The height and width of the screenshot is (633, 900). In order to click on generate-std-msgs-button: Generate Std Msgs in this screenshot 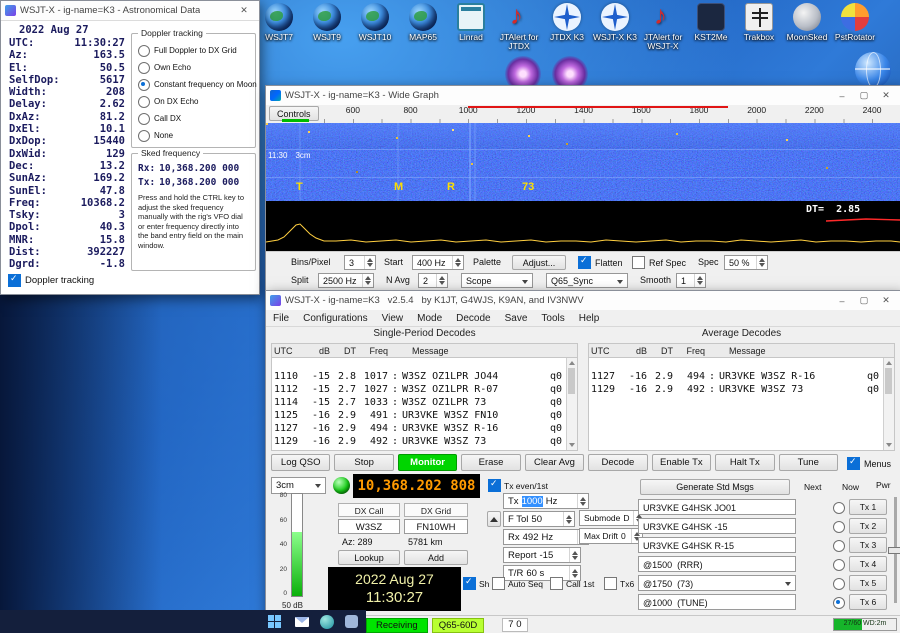, I will do `click(715, 487)`.